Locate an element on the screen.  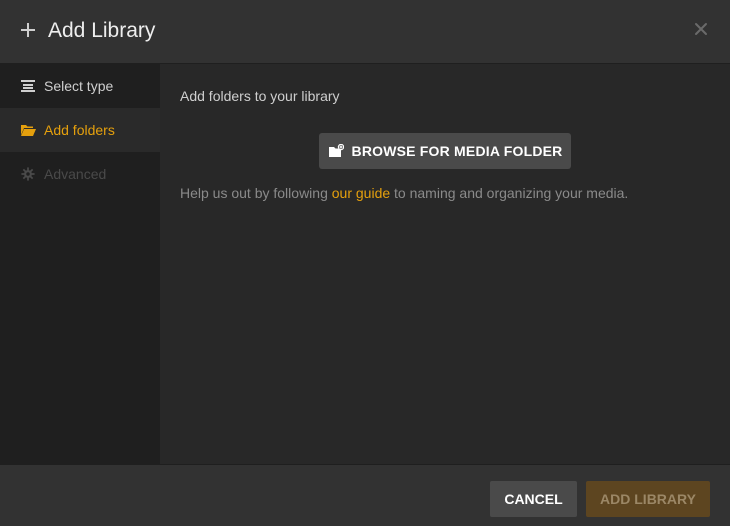
modal-header: Add Library is located at coordinates (365, 32).